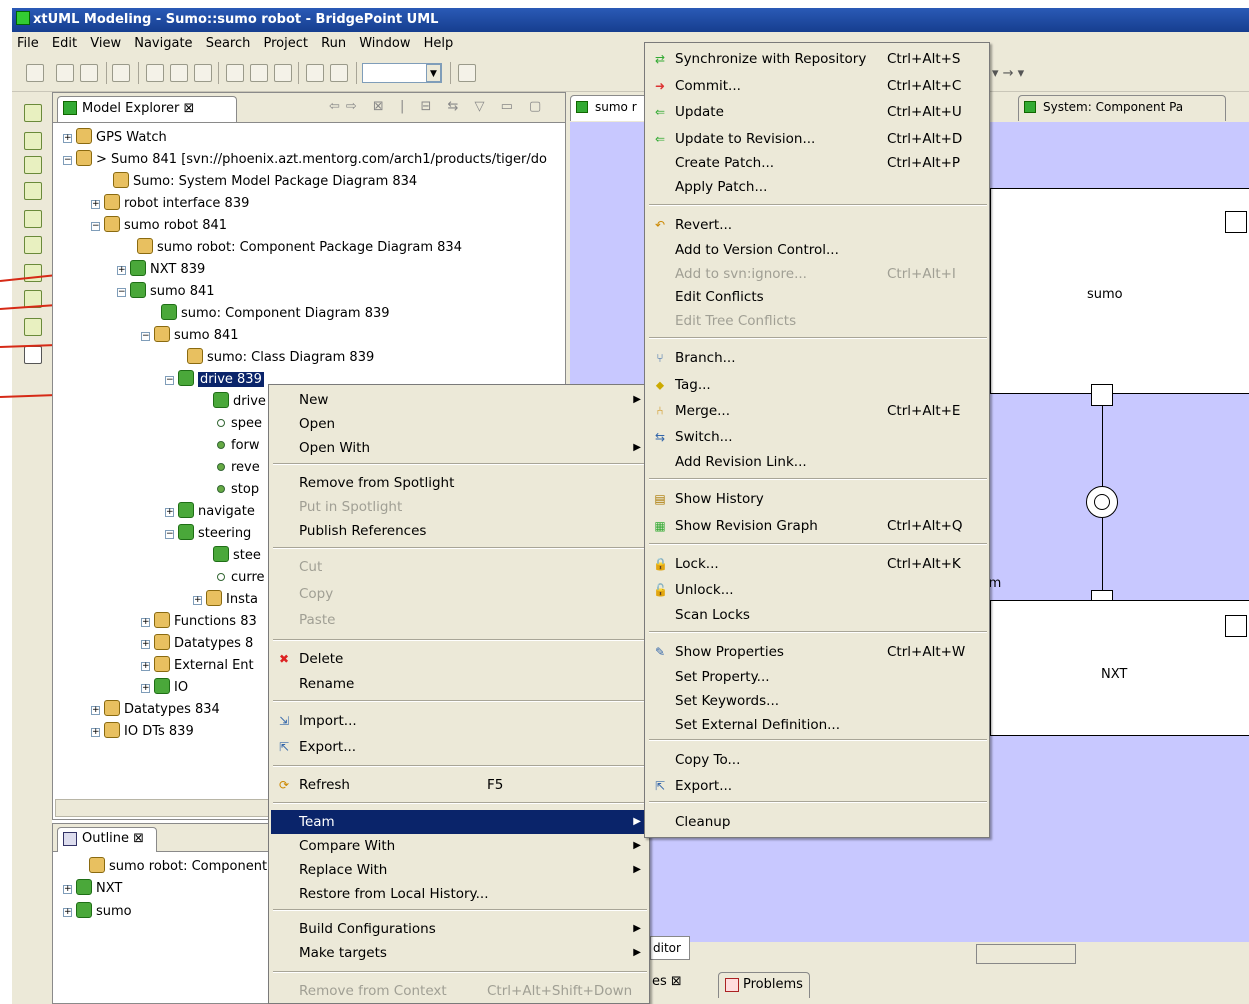 Image resolution: width=1249 pixels, height=1004 pixels. I want to click on outline-item: + sumo, so click(97, 912).